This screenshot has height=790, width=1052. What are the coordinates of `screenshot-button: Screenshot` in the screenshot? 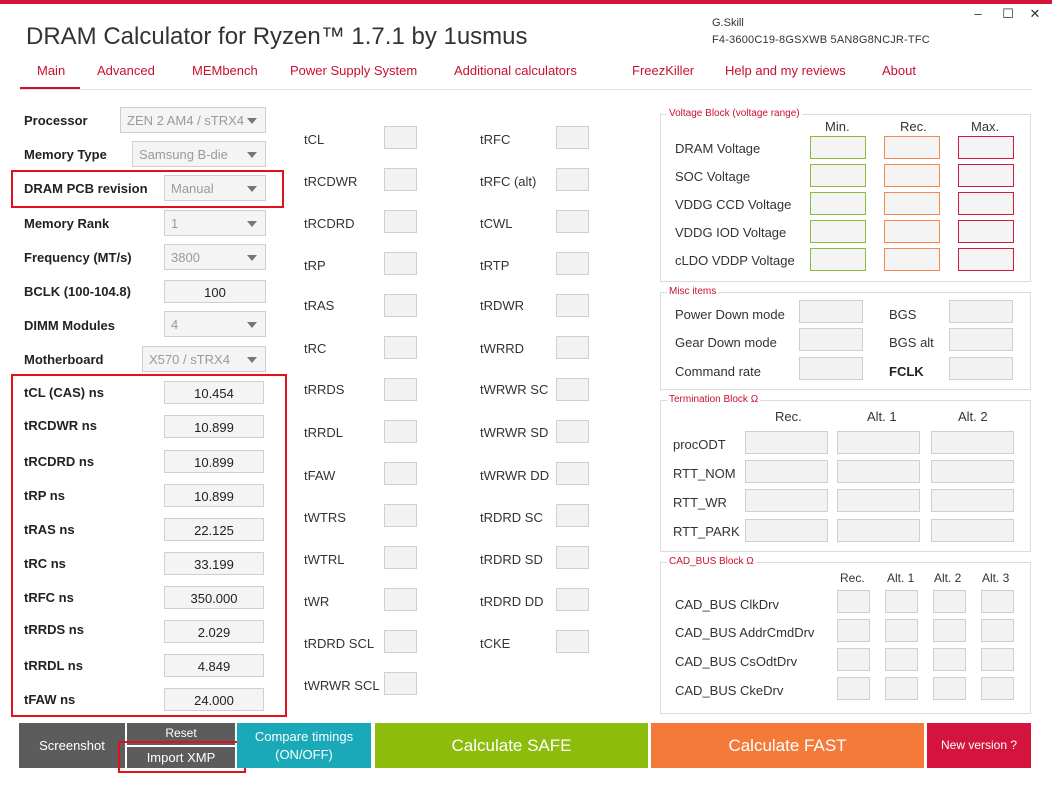 It's located at (72, 745).